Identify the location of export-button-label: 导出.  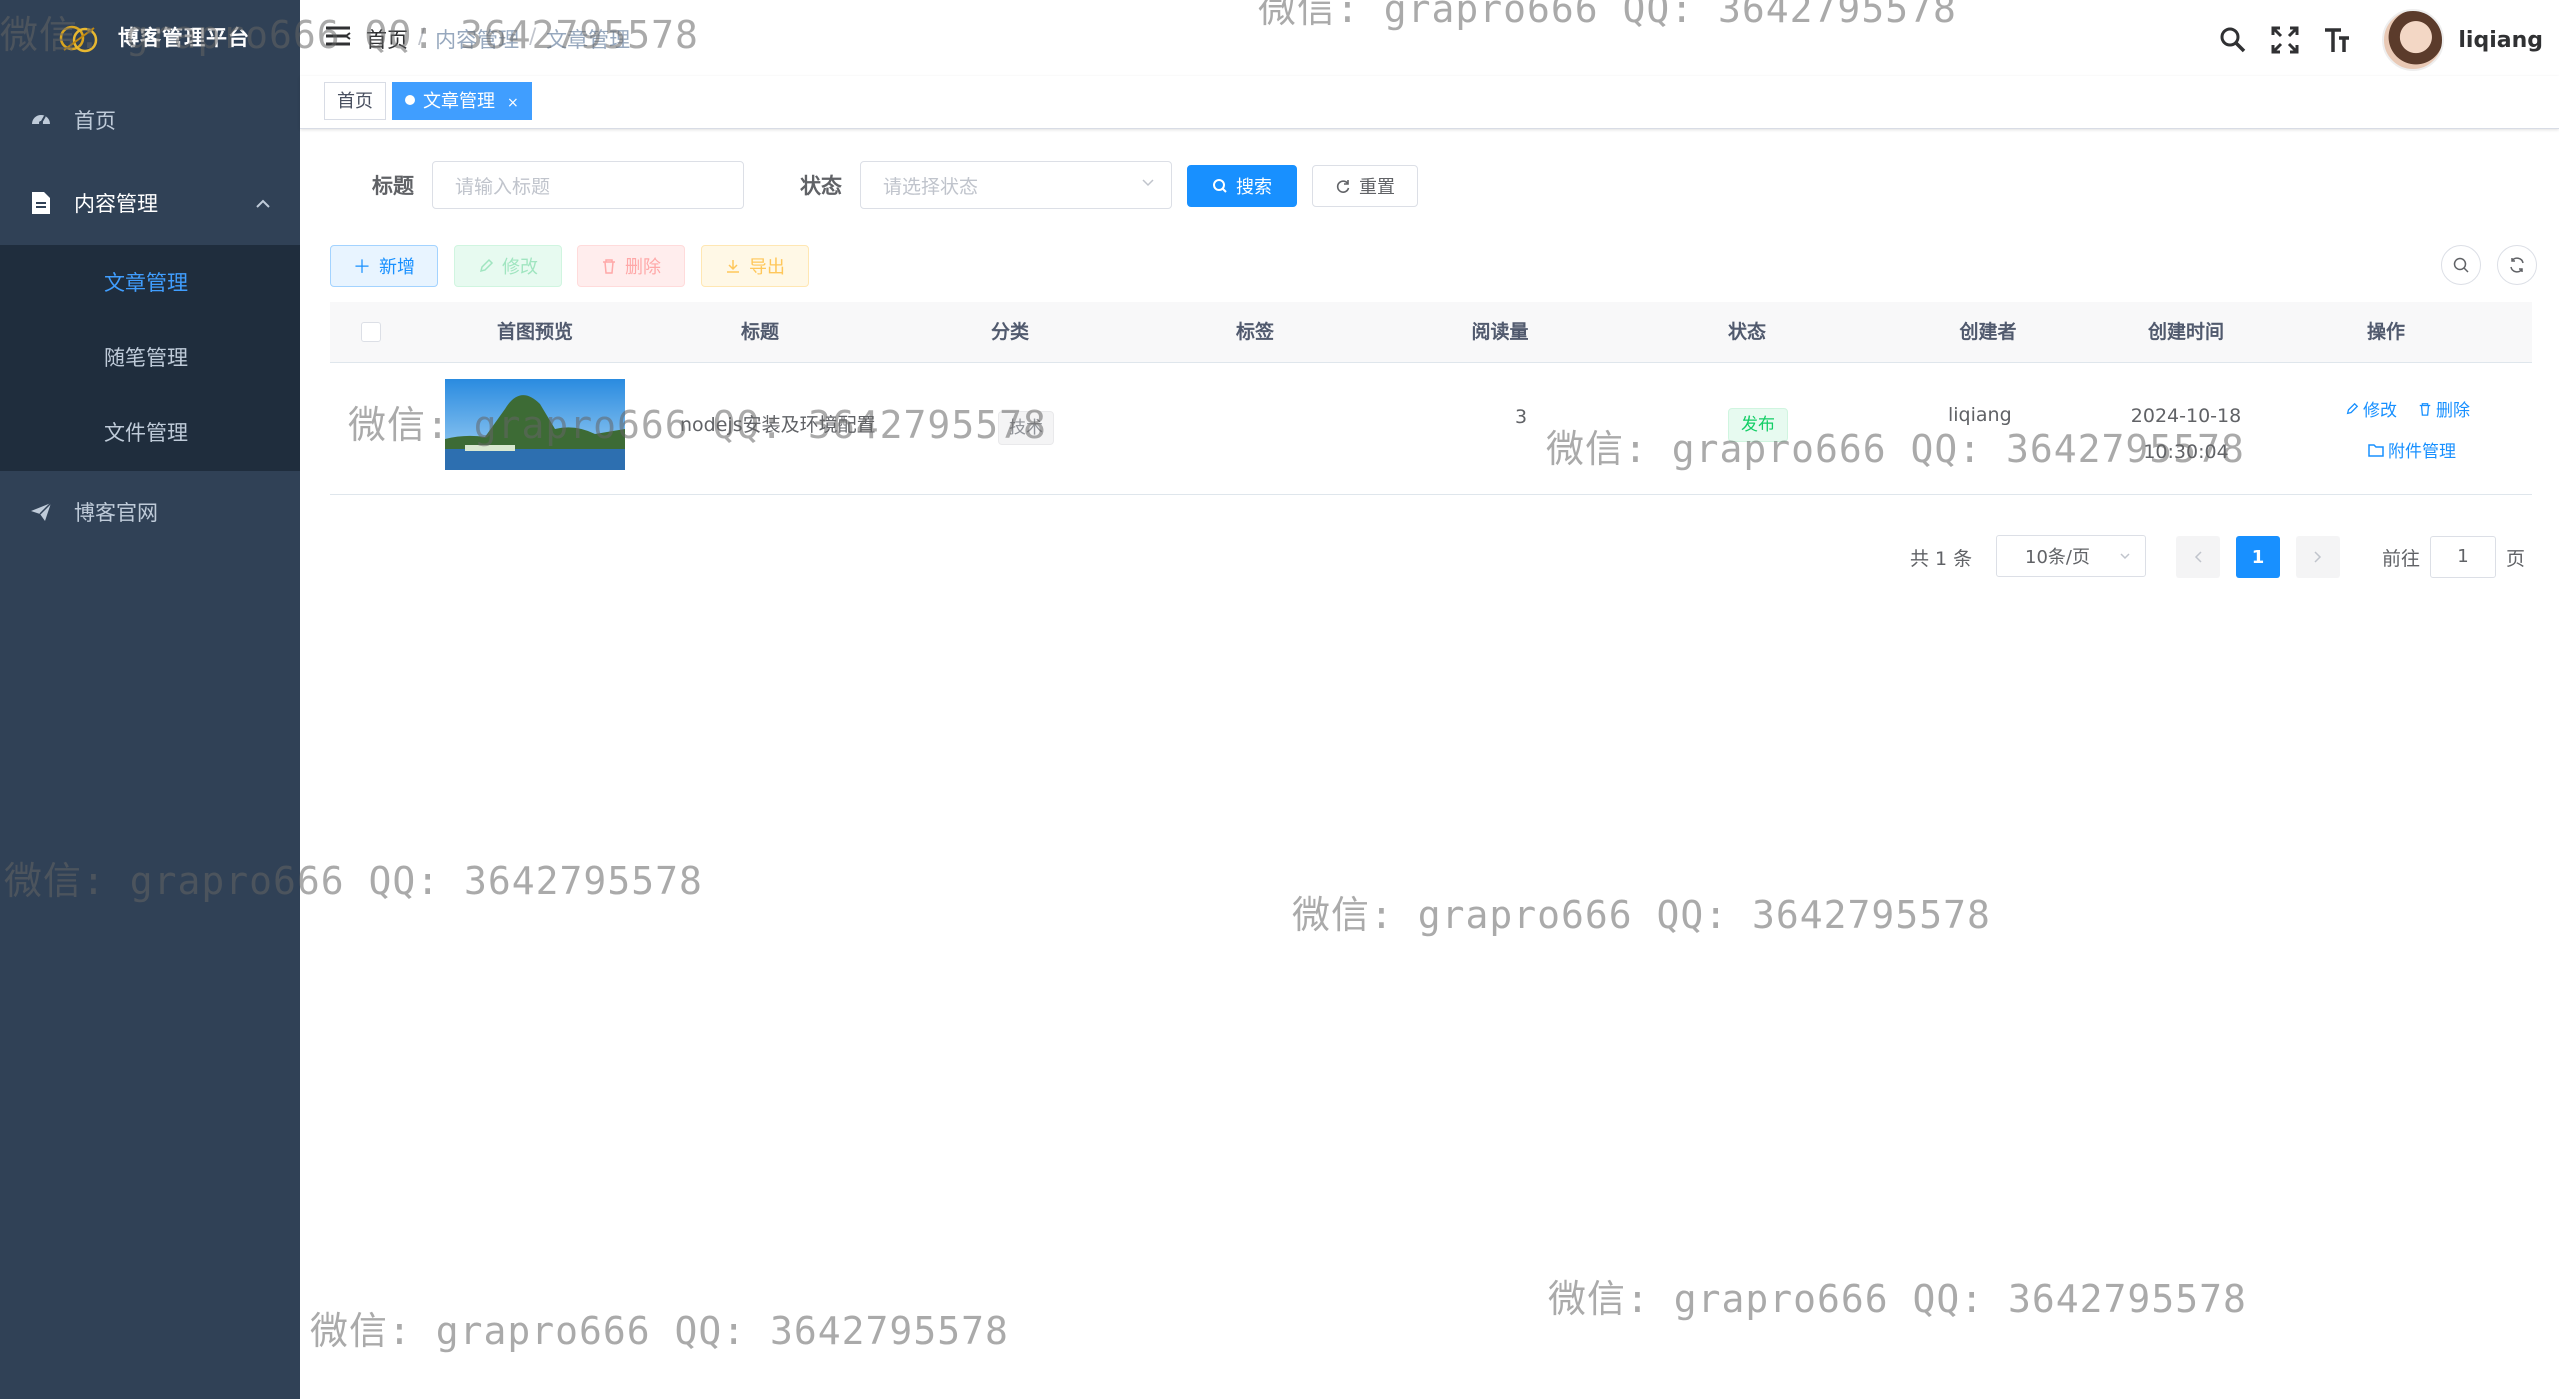
(767, 267).